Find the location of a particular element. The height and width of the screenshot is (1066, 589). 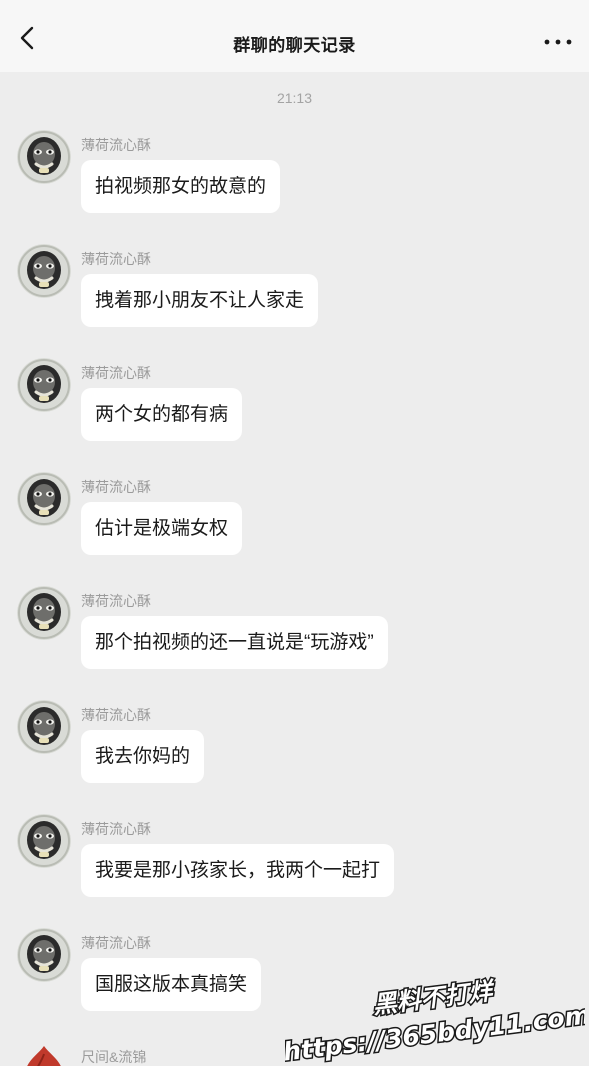

more-options-button is located at coordinates (558, 42).